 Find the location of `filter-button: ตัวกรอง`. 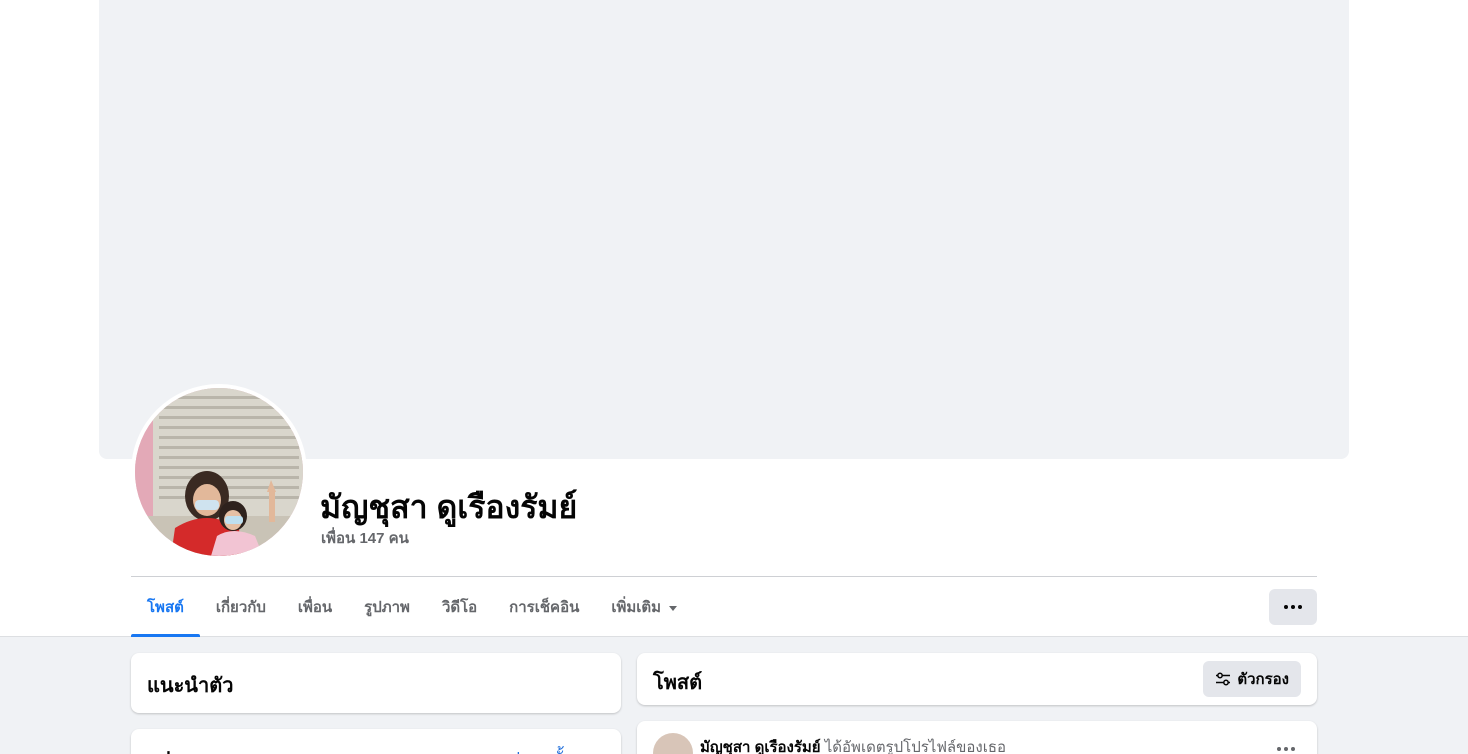

filter-button: ตัวกรอง is located at coordinates (1252, 679).